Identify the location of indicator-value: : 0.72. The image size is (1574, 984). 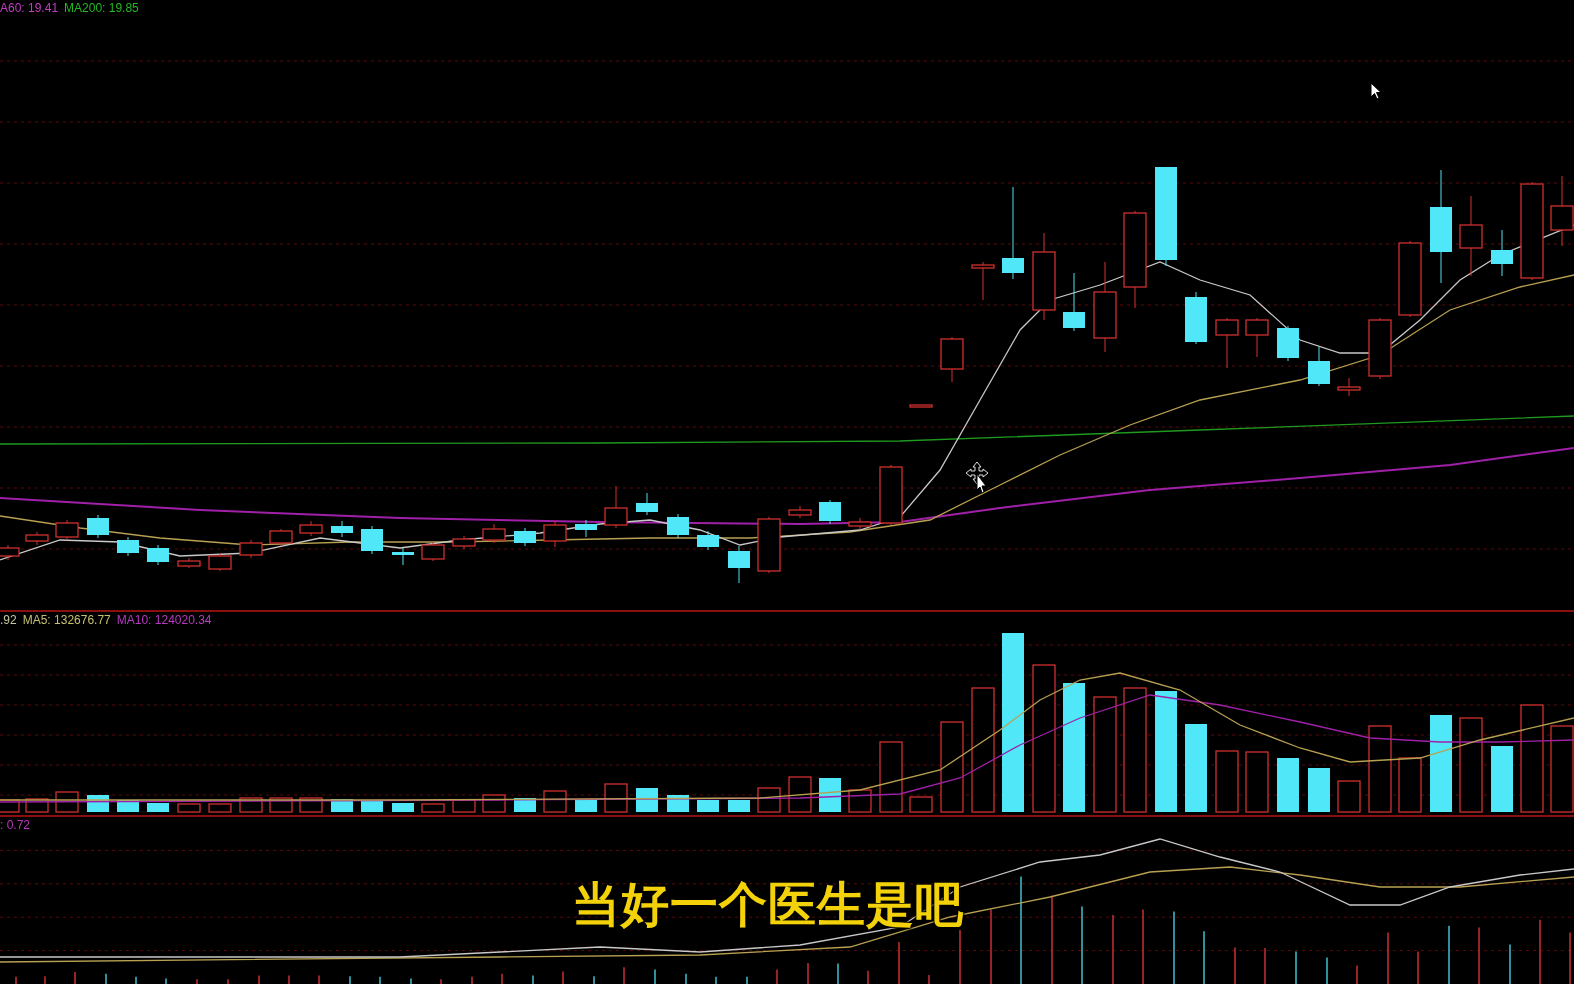
(15, 825).